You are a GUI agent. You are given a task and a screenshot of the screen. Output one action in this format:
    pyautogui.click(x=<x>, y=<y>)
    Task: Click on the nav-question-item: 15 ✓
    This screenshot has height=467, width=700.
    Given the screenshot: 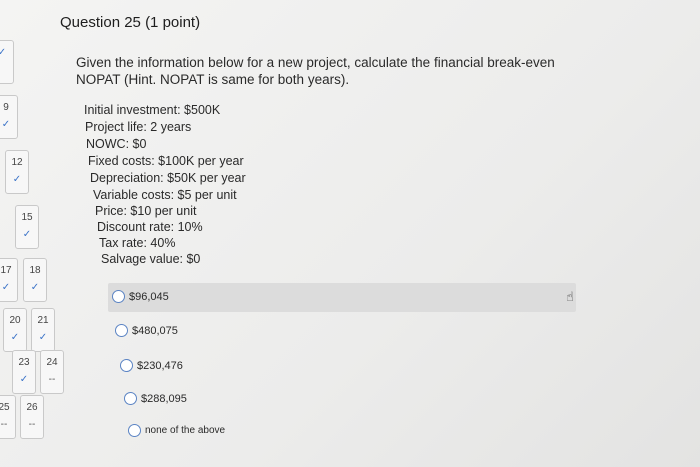 What is the action you would take?
    pyautogui.click(x=27, y=227)
    